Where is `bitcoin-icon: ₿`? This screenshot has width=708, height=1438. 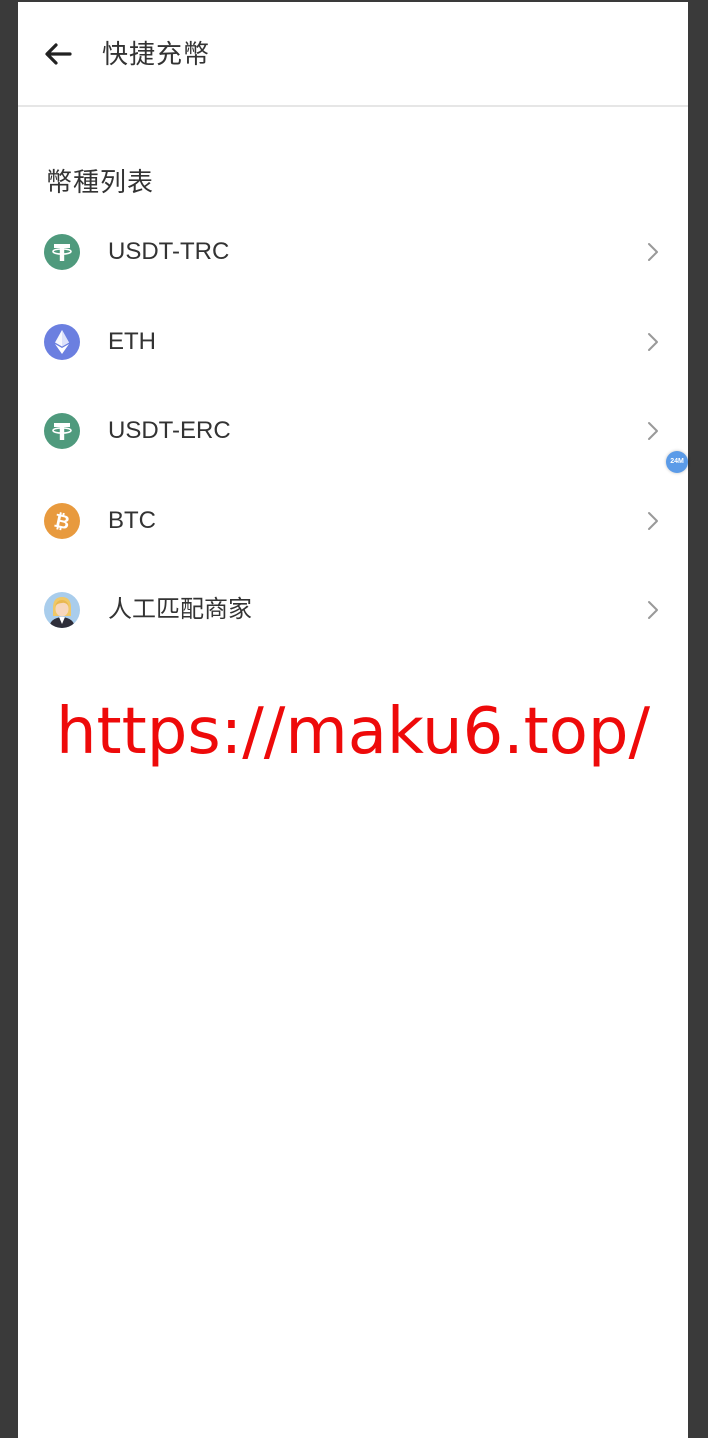 bitcoin-icon: ₿ is located at coordinates (62, 520).